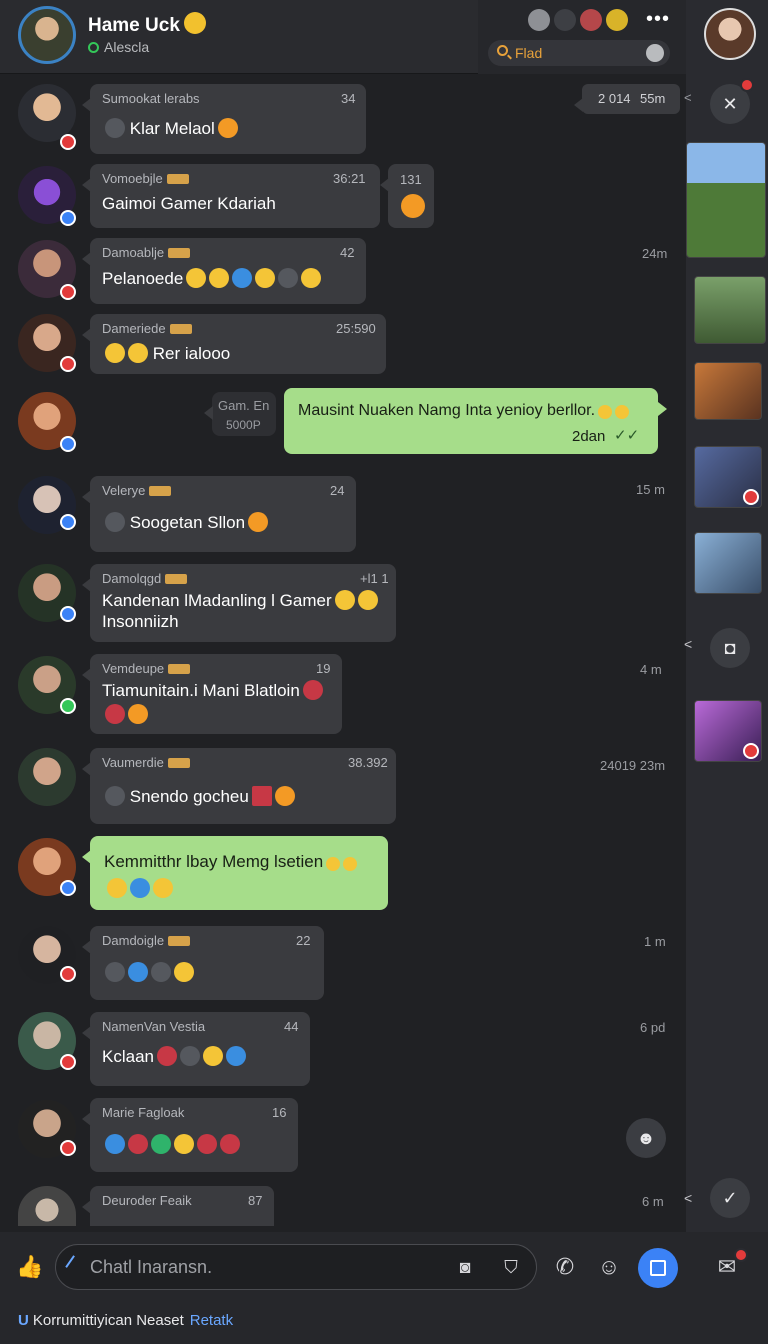  I want to click on message-bubble: NamenVan Vestia 44 Kclaan, so click(196, 1049).